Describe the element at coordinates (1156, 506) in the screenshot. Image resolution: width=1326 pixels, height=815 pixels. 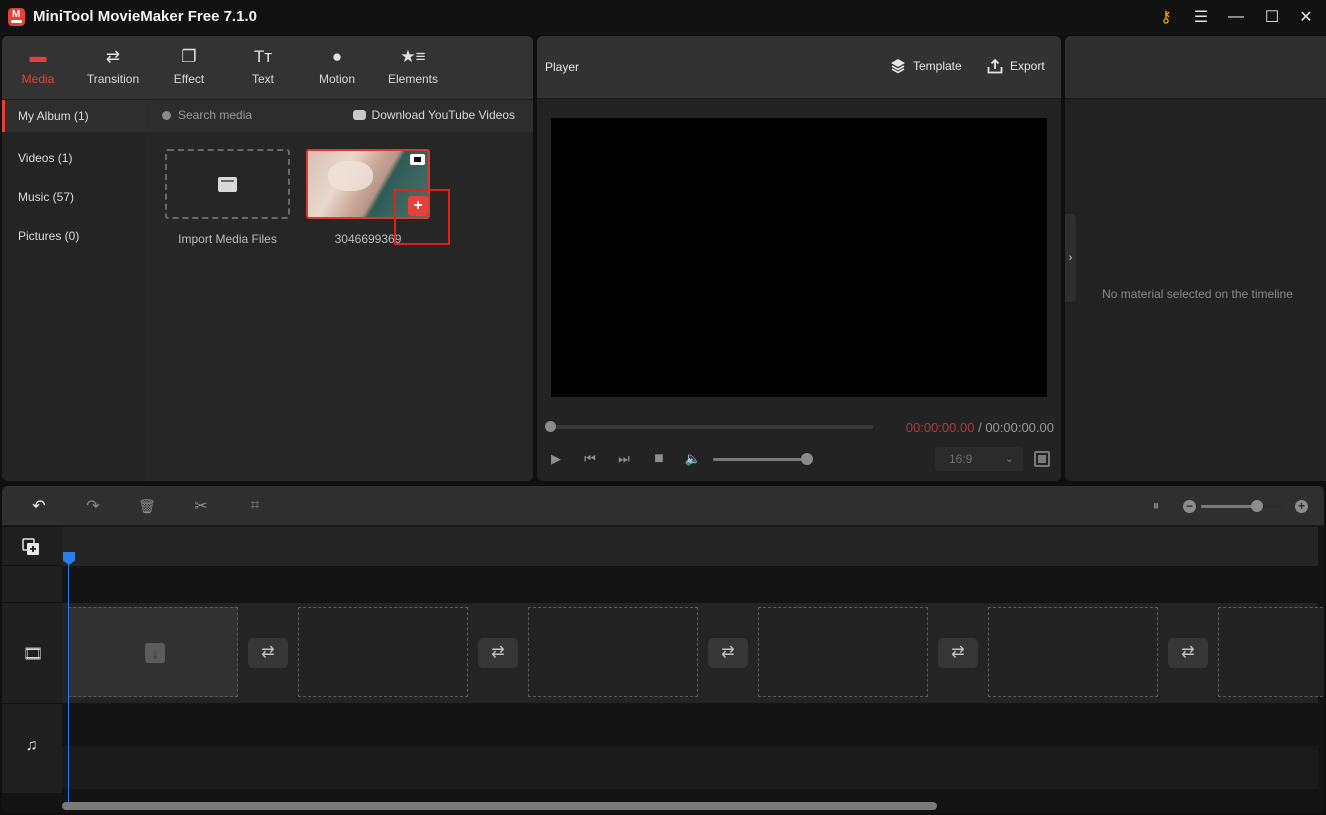
I see `fit-timeline-button: ⏸` at that location.